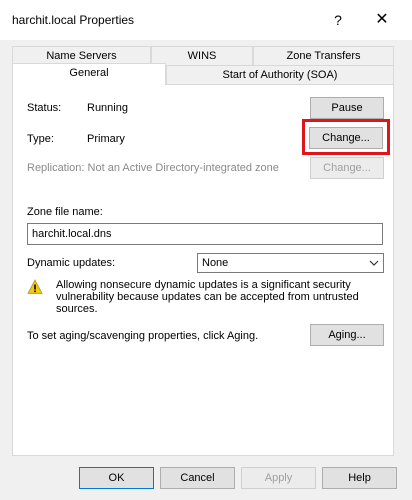 The height and width of the screenshot is (500, 412). What do you see at coordinates (359, 478) in the screenshot?
I see `help-button: Help` at bounding box center [359, 478].